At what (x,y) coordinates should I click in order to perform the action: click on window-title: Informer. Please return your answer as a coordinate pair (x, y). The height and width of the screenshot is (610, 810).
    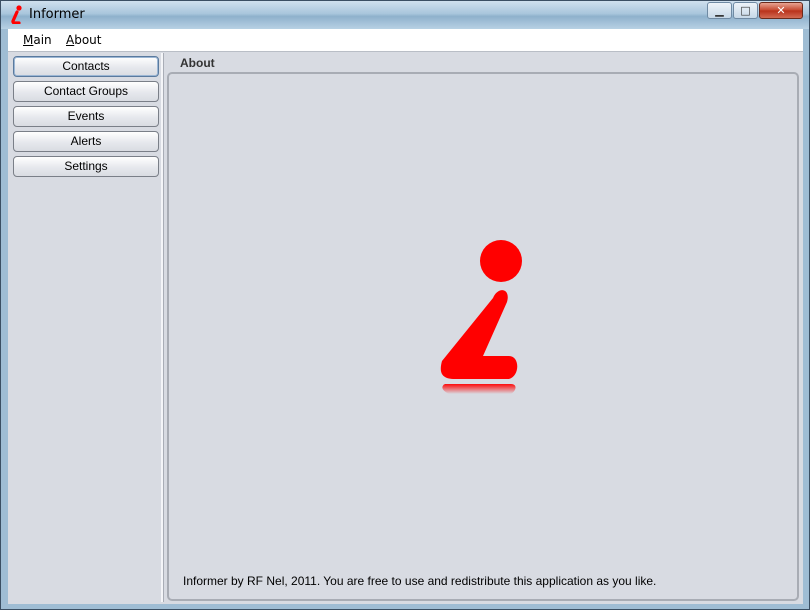
    Looking at the image, I should click on (57, 14).